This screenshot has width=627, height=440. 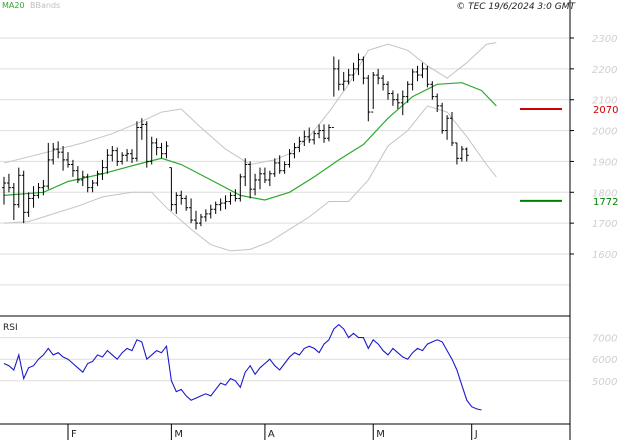 I want to click on legend-bbands: BBands, so click(x=45, y=5).